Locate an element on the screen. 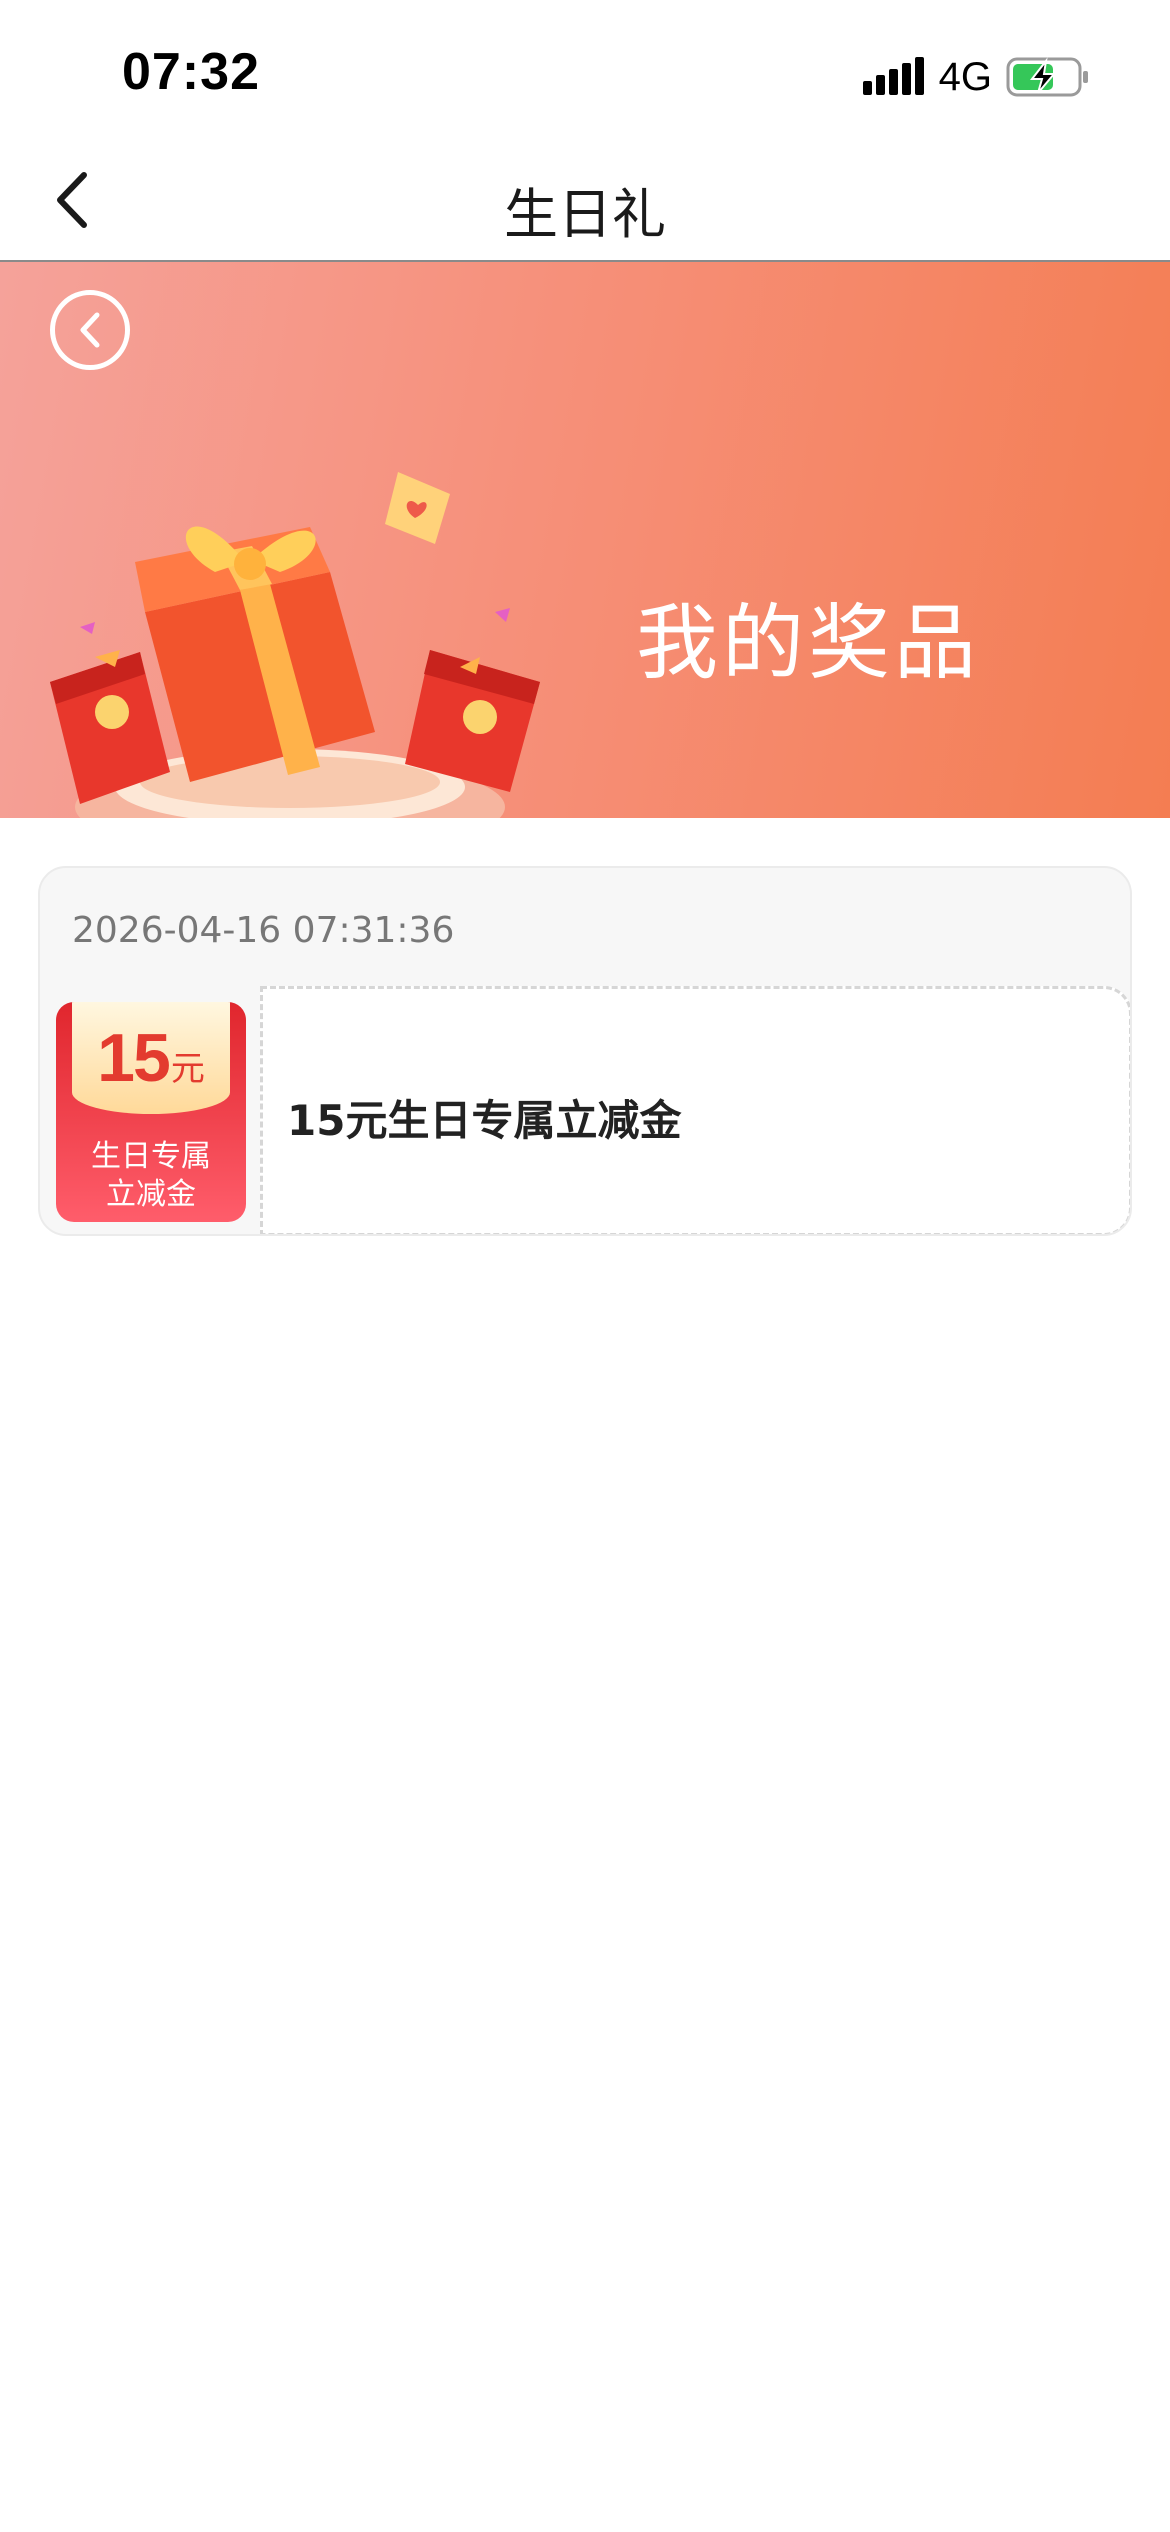 This screenshot has height=2532, width=1170. coupon-thumb-label-line2: 立减金 is located at coordinates (151, 1194).